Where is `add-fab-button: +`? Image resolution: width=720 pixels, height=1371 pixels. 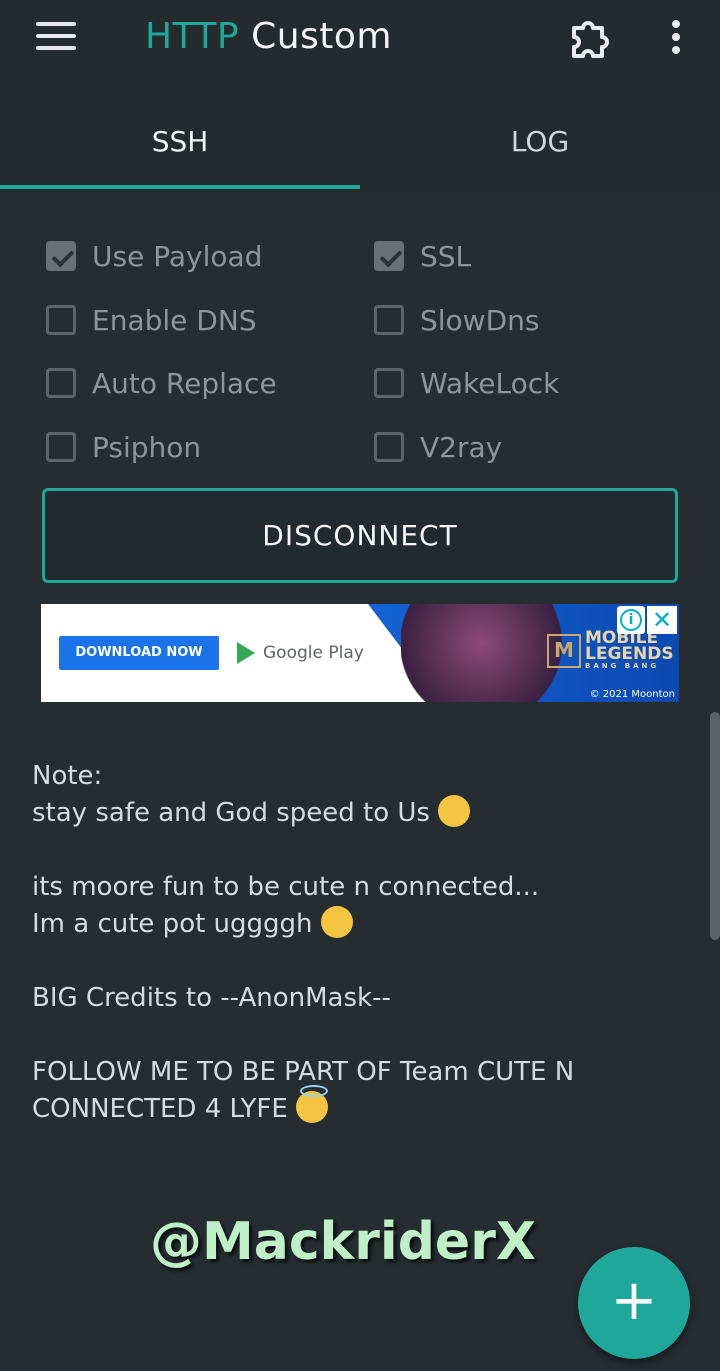 add-fab-button: + is located at coordinates (634, 1303).